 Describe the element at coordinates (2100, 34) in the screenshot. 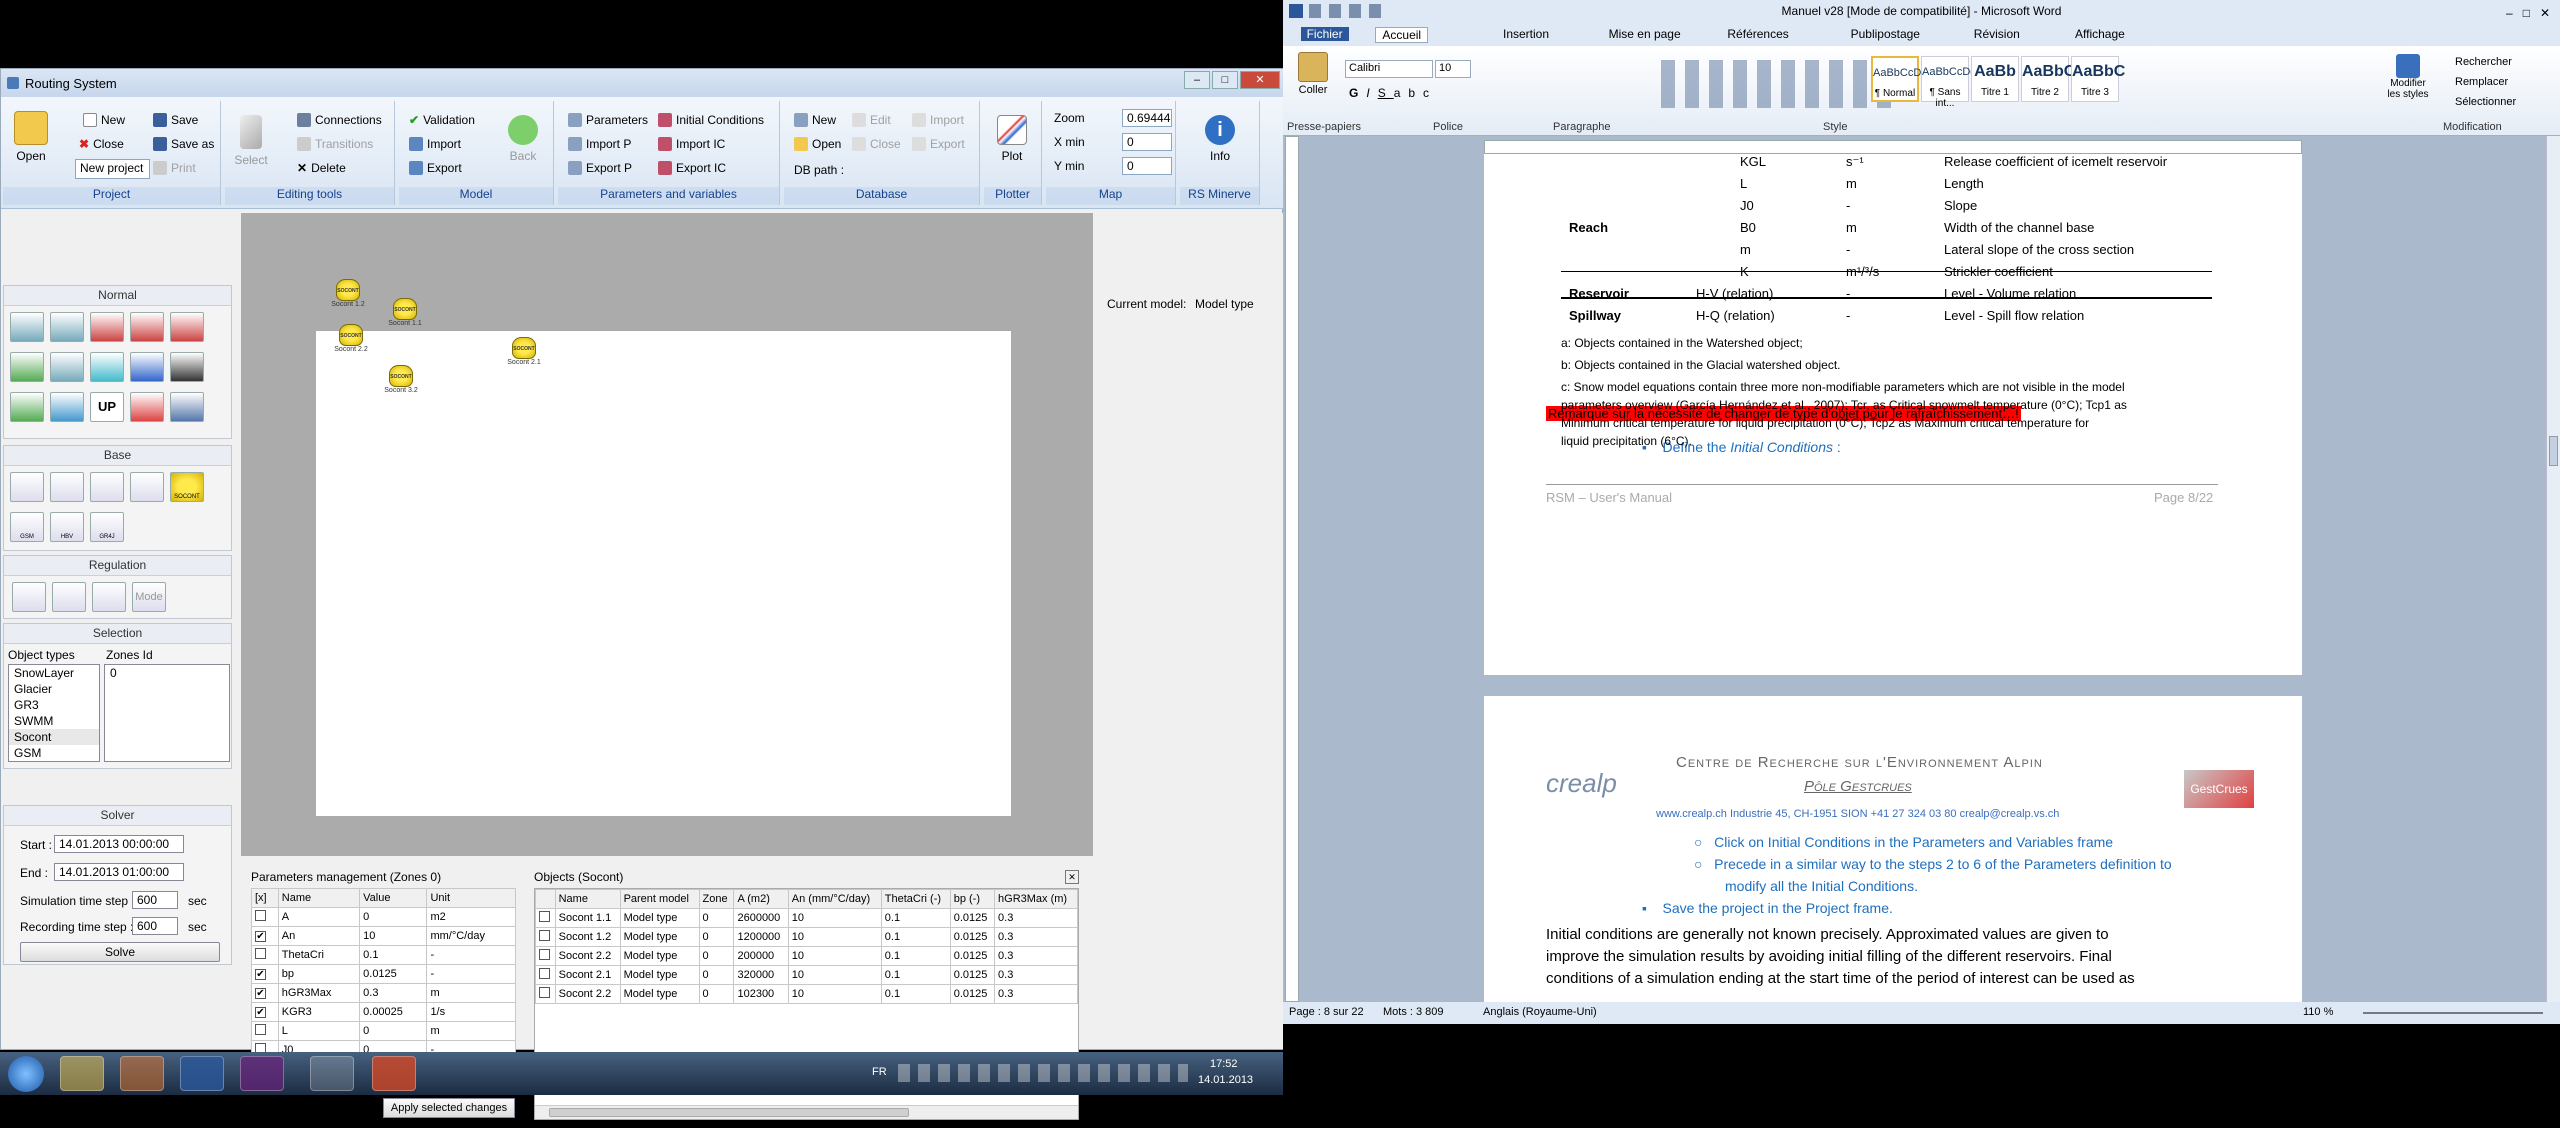

I see `word-tab: Affichage` at that location.